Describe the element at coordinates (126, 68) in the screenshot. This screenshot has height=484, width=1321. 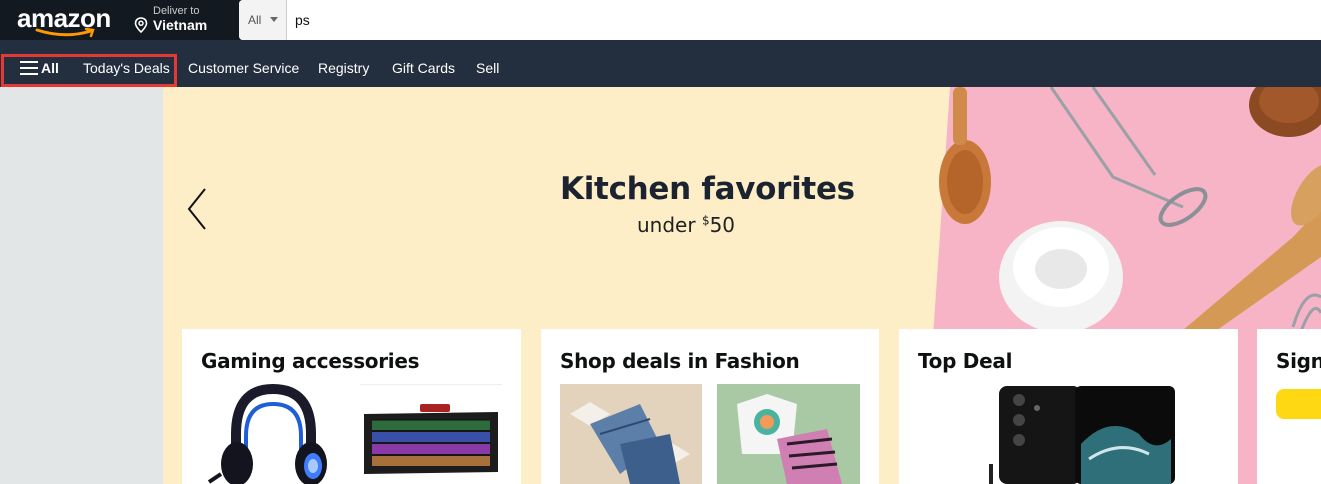
I see `nav-item-todays-deals: Today's Deals` at that location.